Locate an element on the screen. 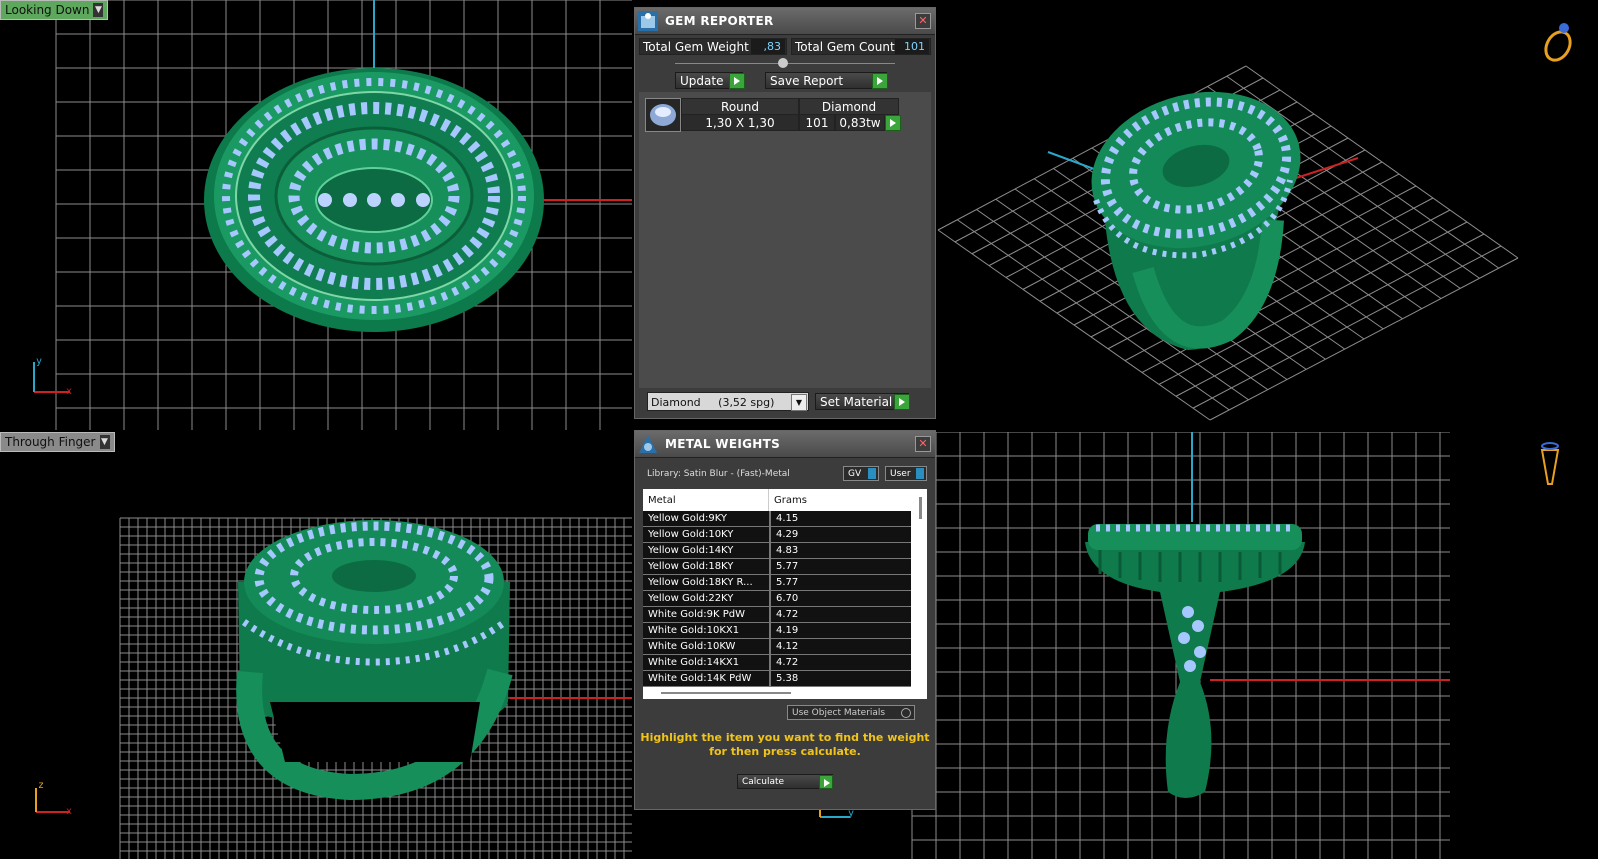 This screenshot has width=1598, height=859. horizontal-scrollbar is located at coordinates (726, 693).